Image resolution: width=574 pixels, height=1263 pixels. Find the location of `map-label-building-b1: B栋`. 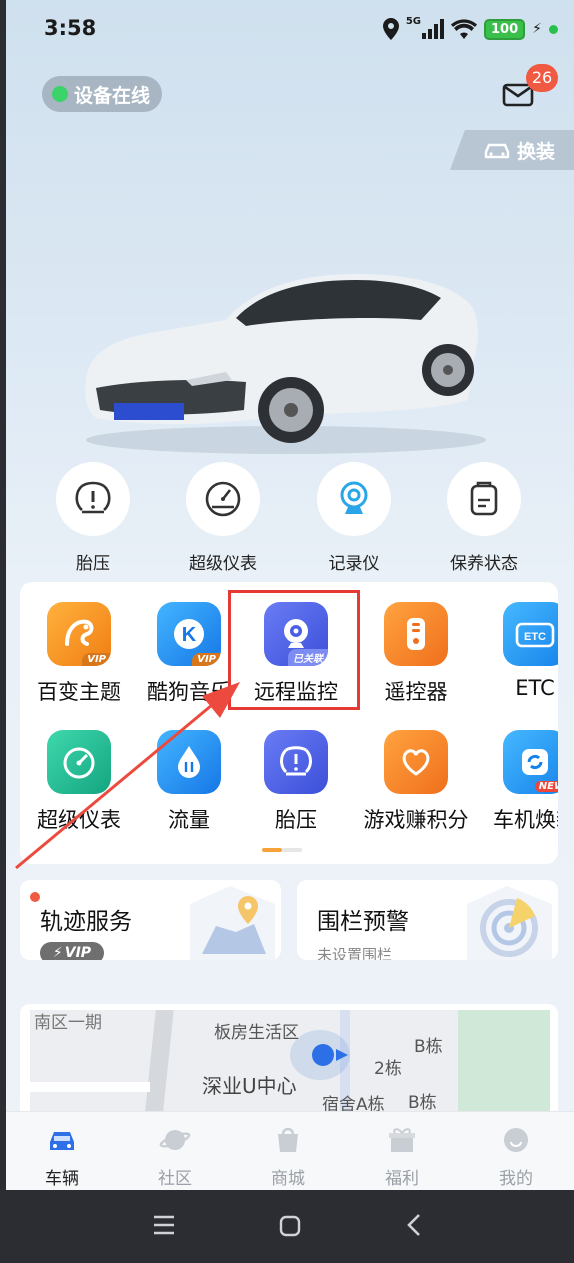

map-label-building-b1: B栋 is located at coordinates (428, 1047).